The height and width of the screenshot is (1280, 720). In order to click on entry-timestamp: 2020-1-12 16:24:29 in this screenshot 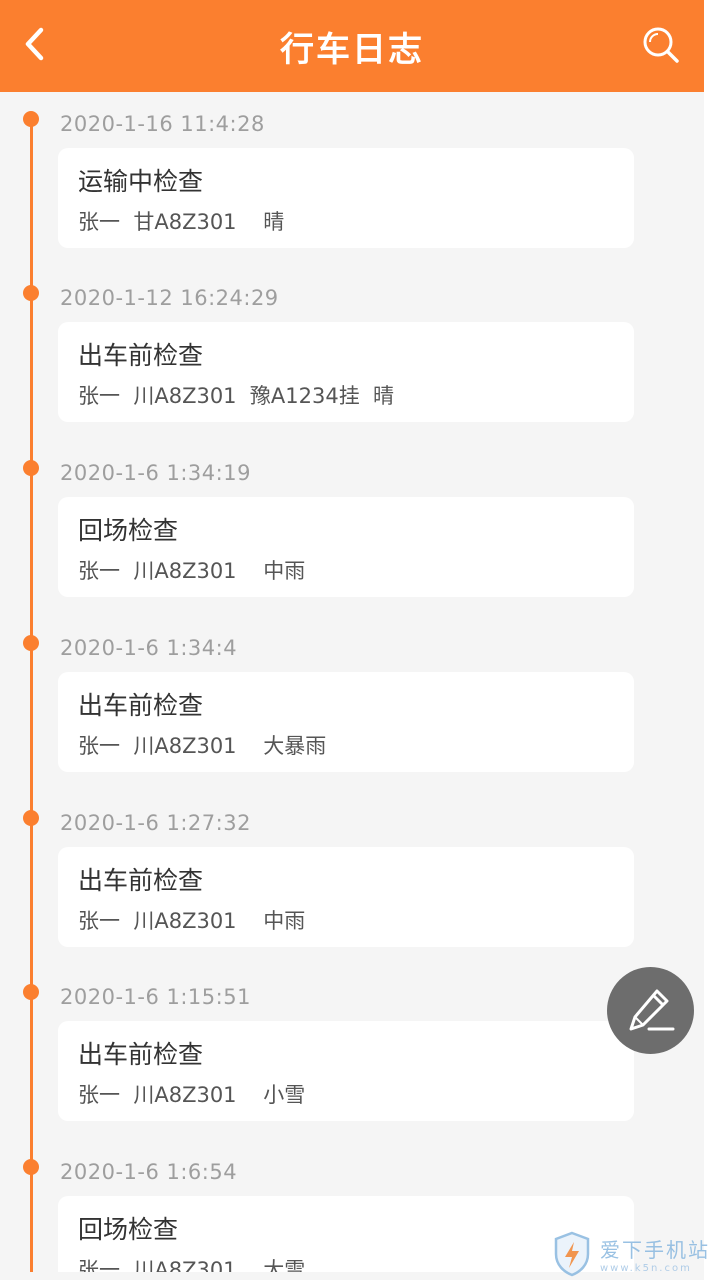, I will do `click(169, 298)`.